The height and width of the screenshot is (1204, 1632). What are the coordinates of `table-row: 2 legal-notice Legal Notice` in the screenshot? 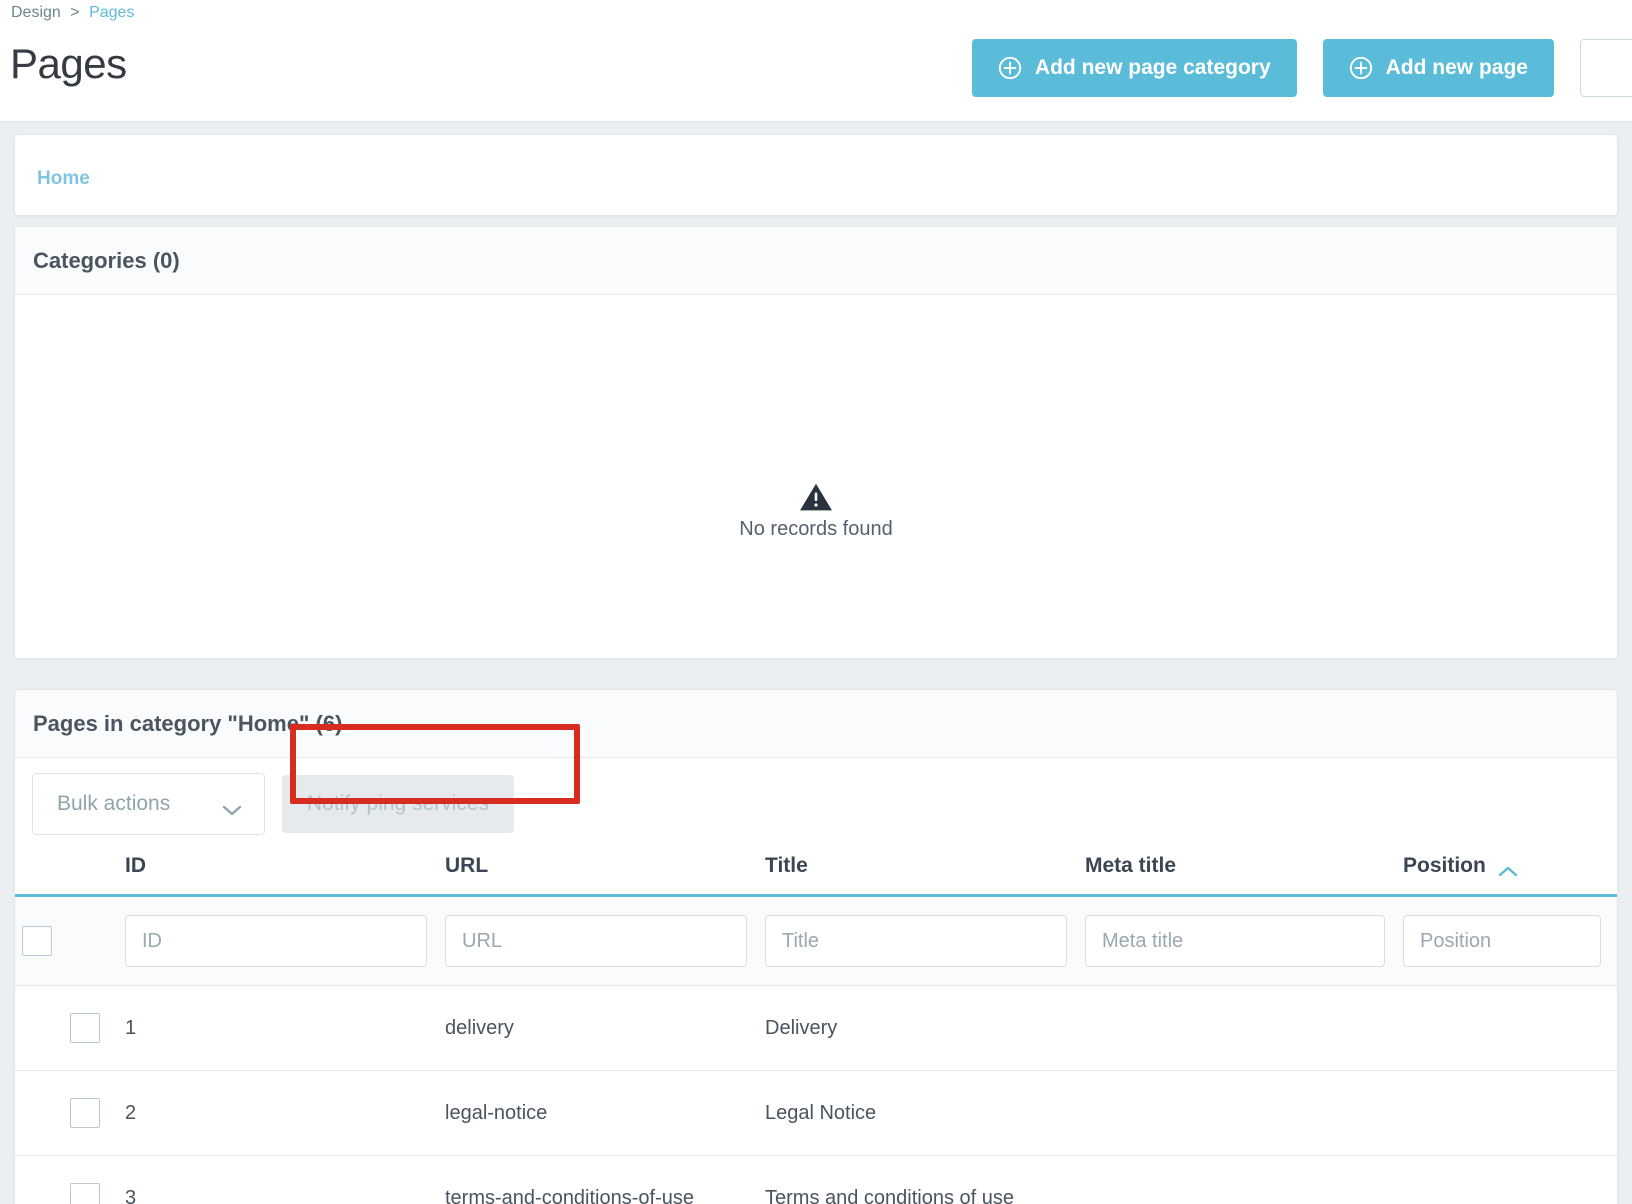 It's located at (816, 1113).